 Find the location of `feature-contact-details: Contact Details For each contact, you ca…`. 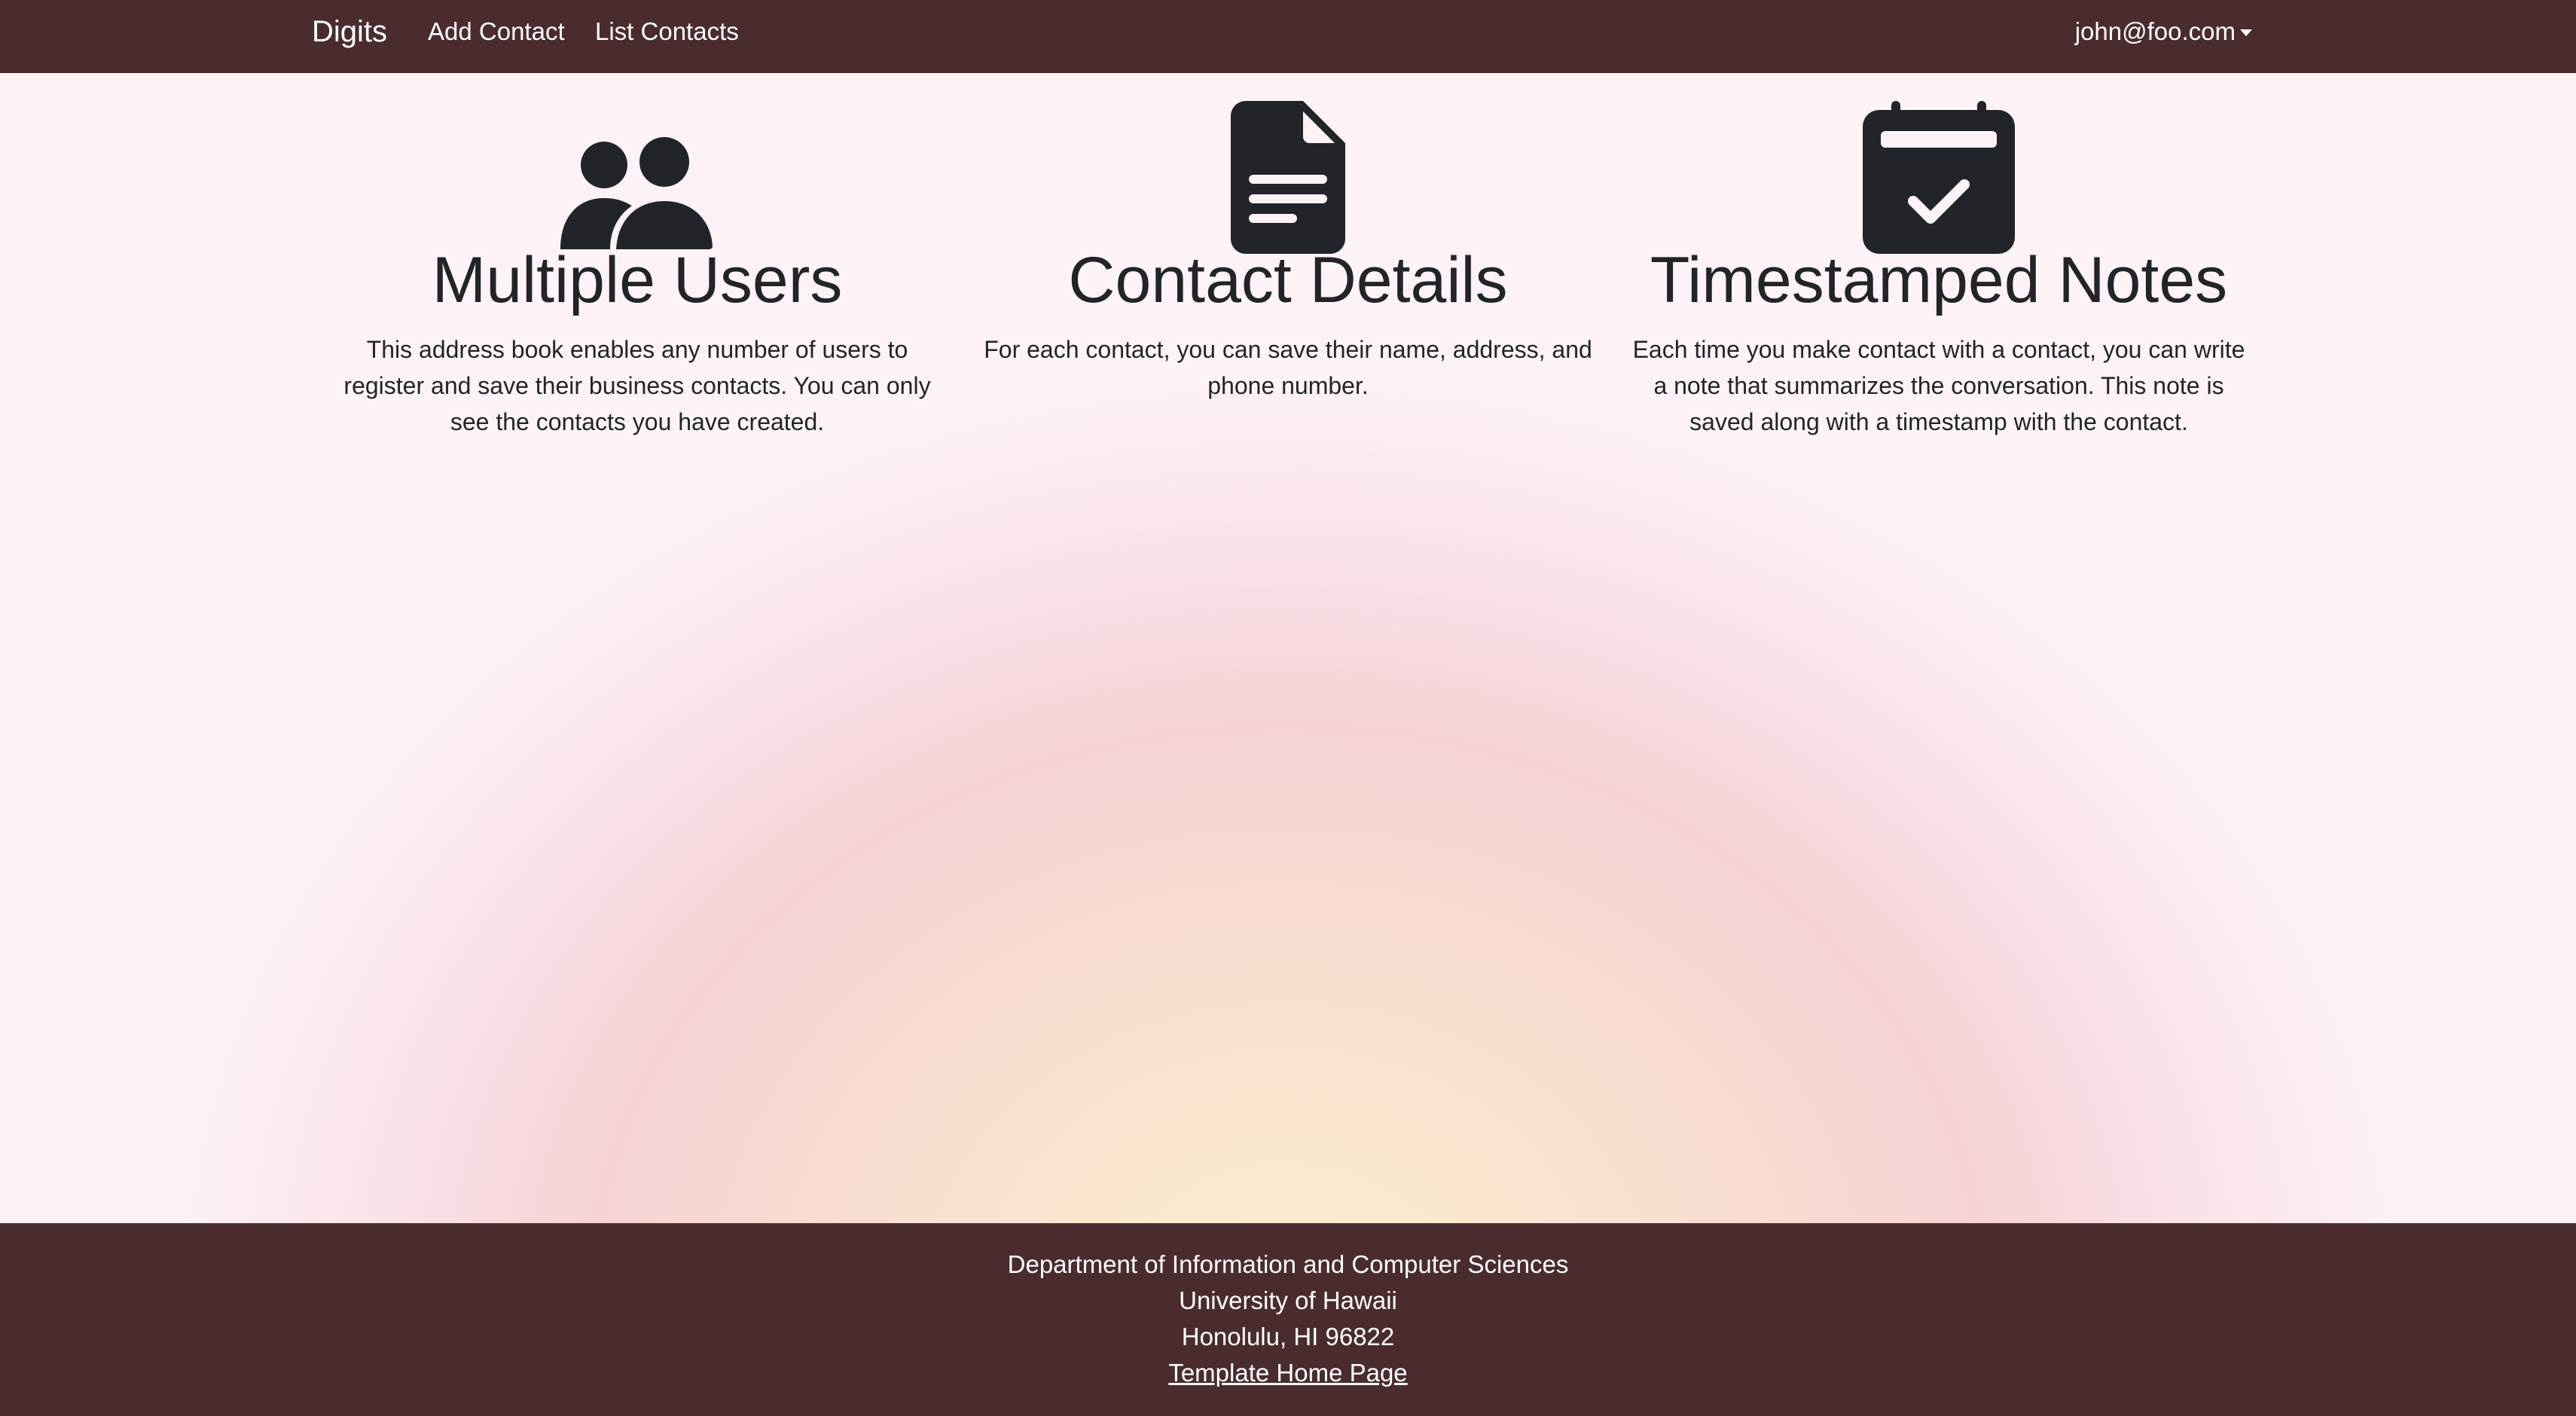

feature-contact-details: Contact Details For each contact, you ca… is located at coordinates (1288, 269).